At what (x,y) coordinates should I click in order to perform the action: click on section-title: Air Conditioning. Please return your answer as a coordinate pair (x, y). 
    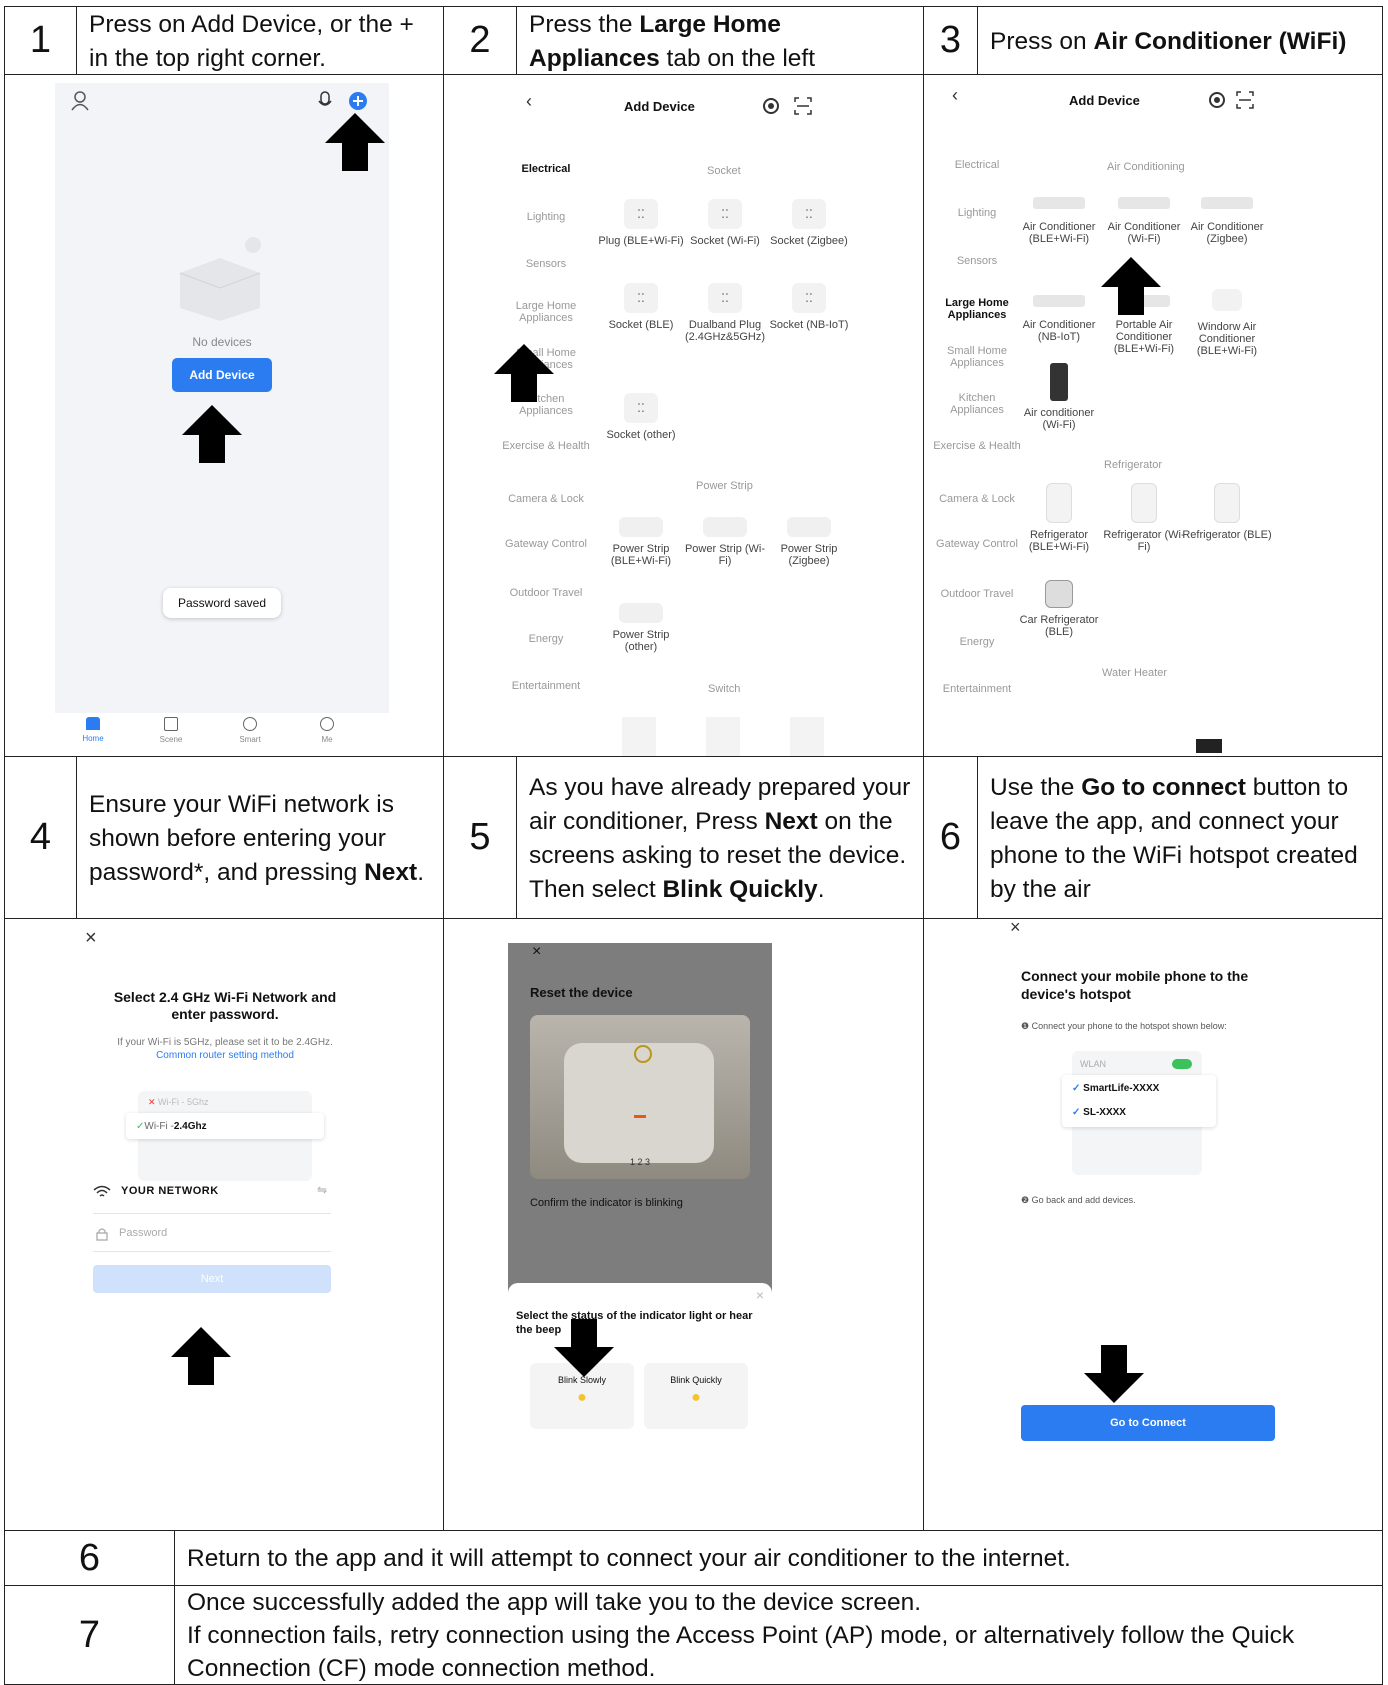
    Looking at the image, I should click on (1146, 167).